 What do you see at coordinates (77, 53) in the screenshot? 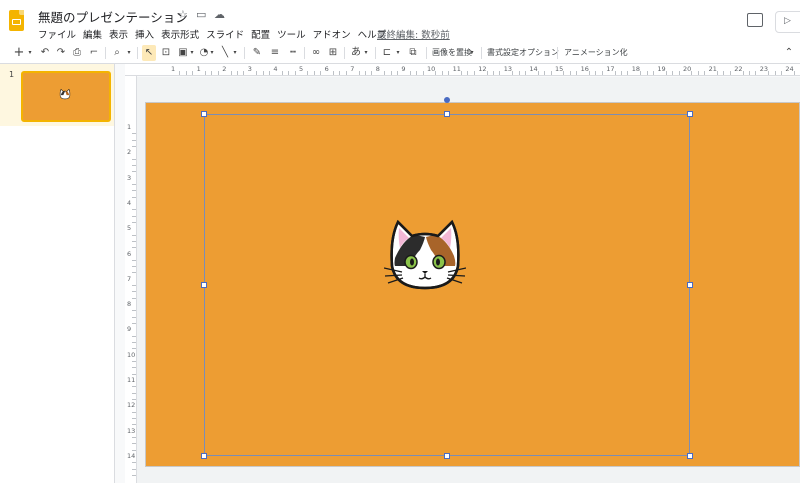
I see `print-icon: ⎙` at bounding box center [77, 53].